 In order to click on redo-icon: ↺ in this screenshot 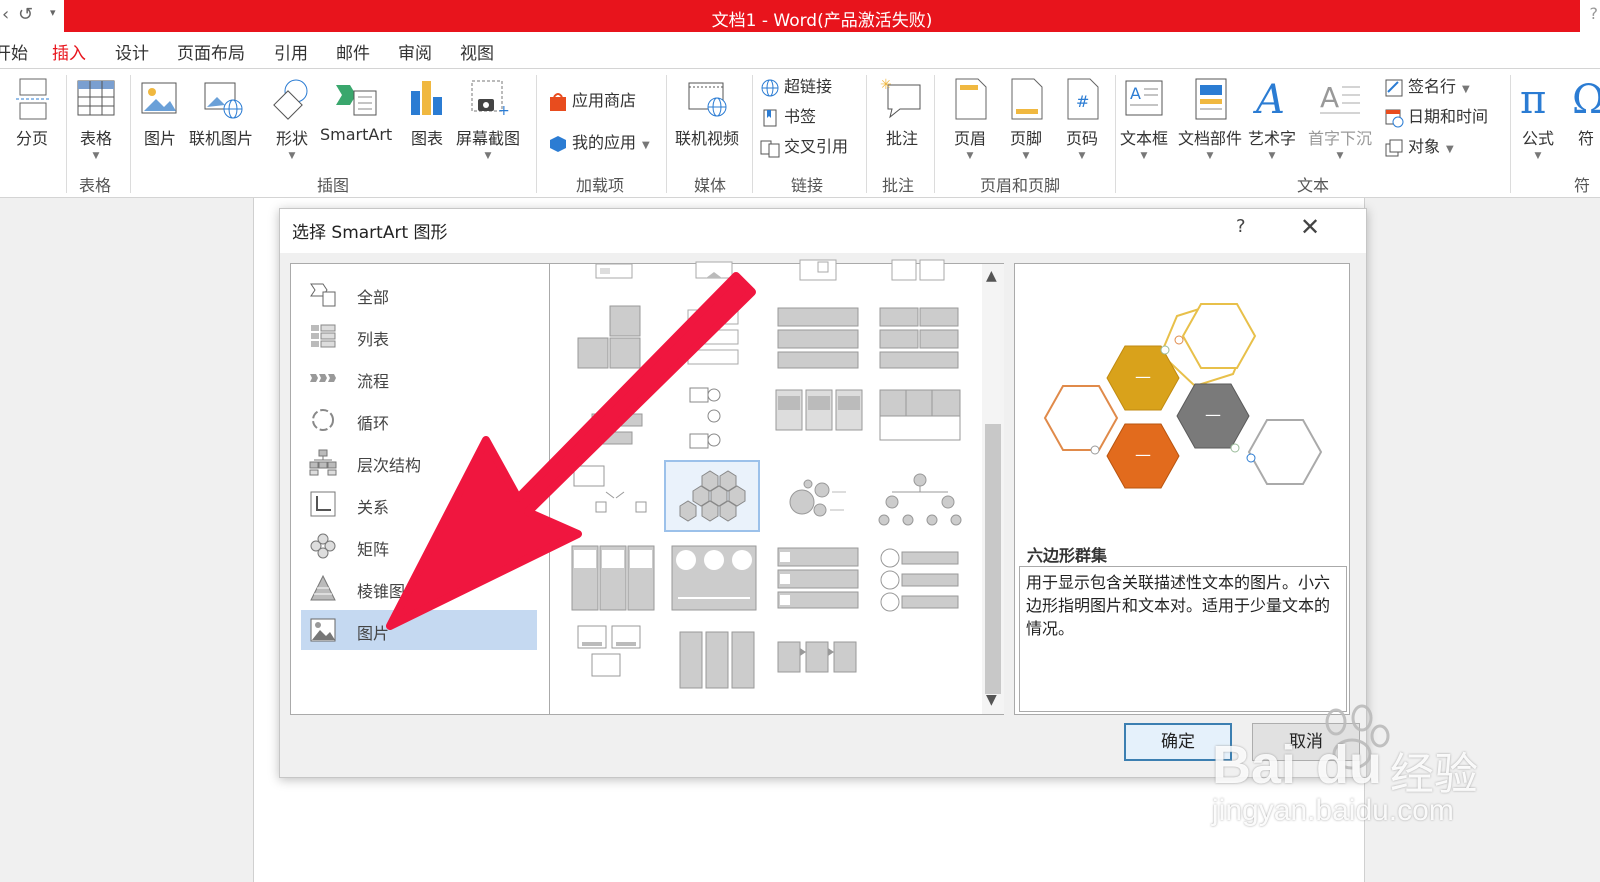, I will do `click(25, 14)`.